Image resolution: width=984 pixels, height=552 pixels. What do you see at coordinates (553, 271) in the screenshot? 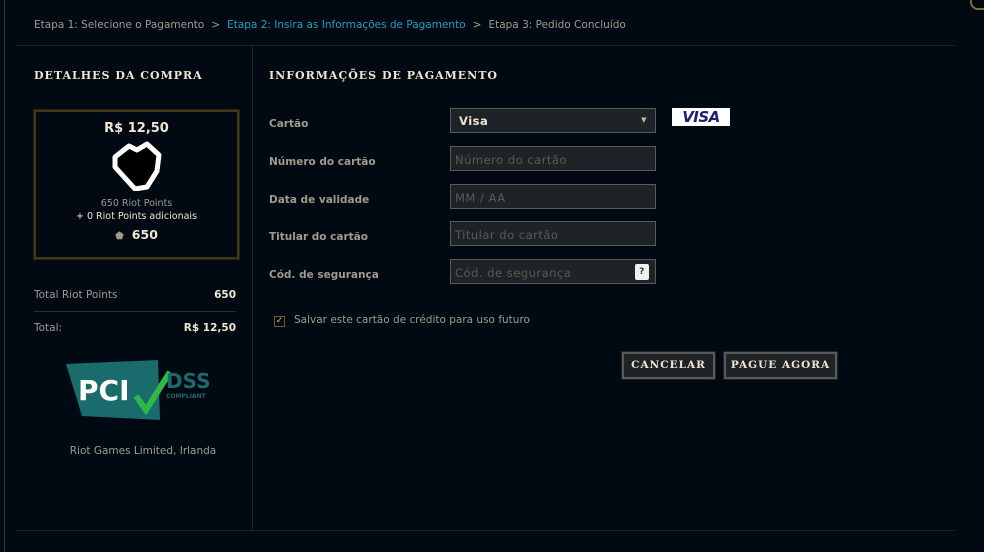
I see `cvv-input: Cód. de segurança?` at bounding box center [553, 271].